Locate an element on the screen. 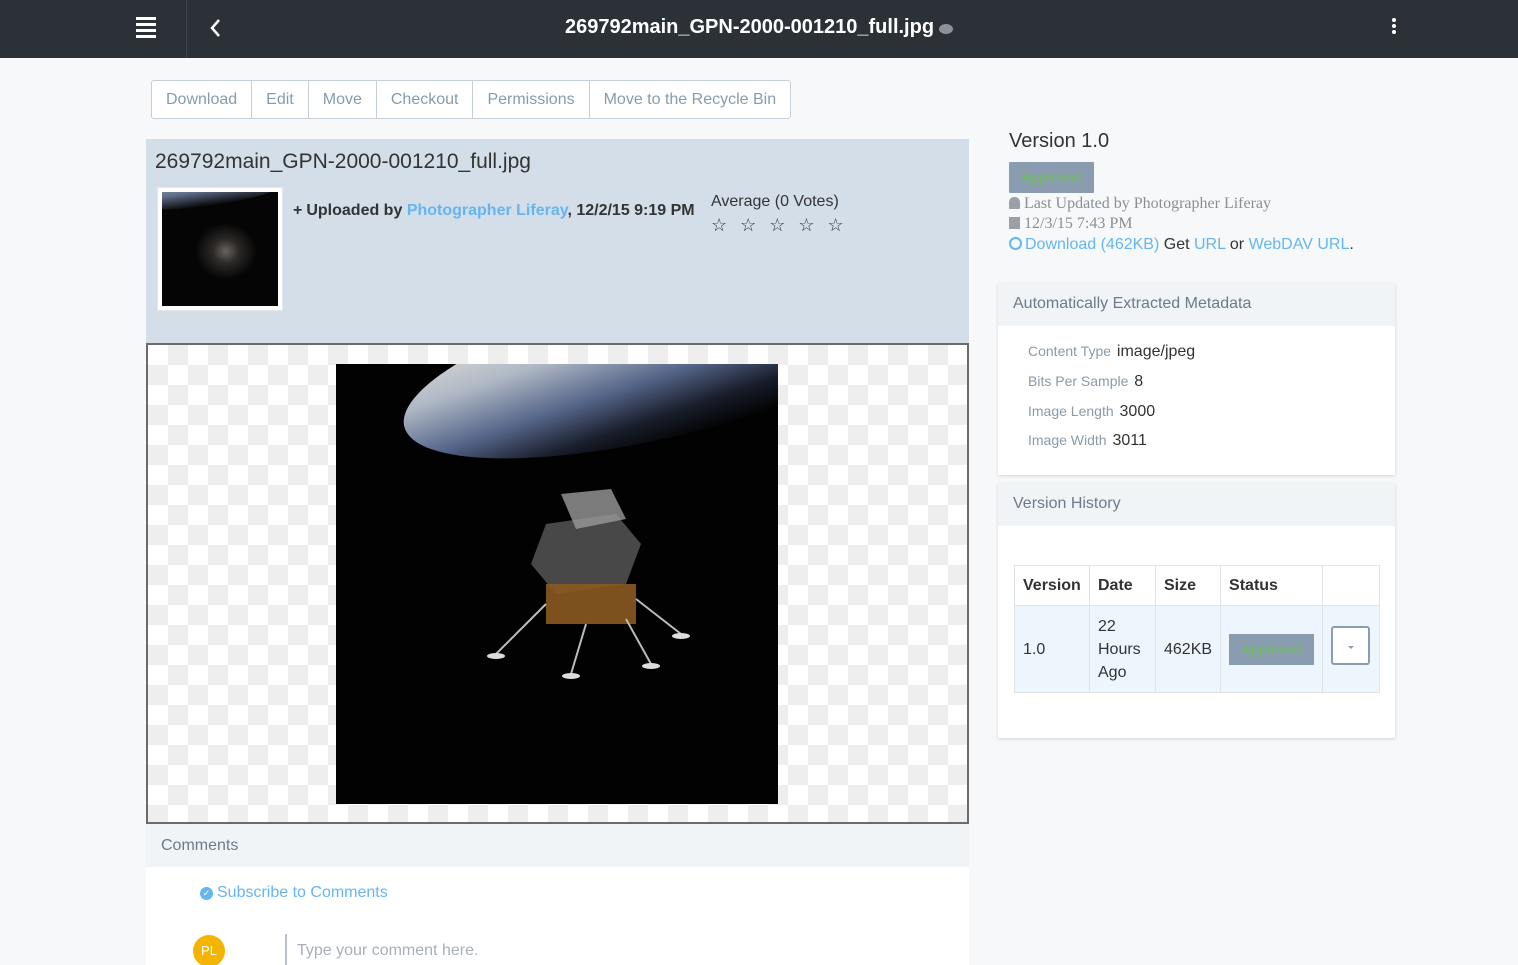  subscribe-link: ✓ Subscribe to Comments is located at coordinates (294, 893).